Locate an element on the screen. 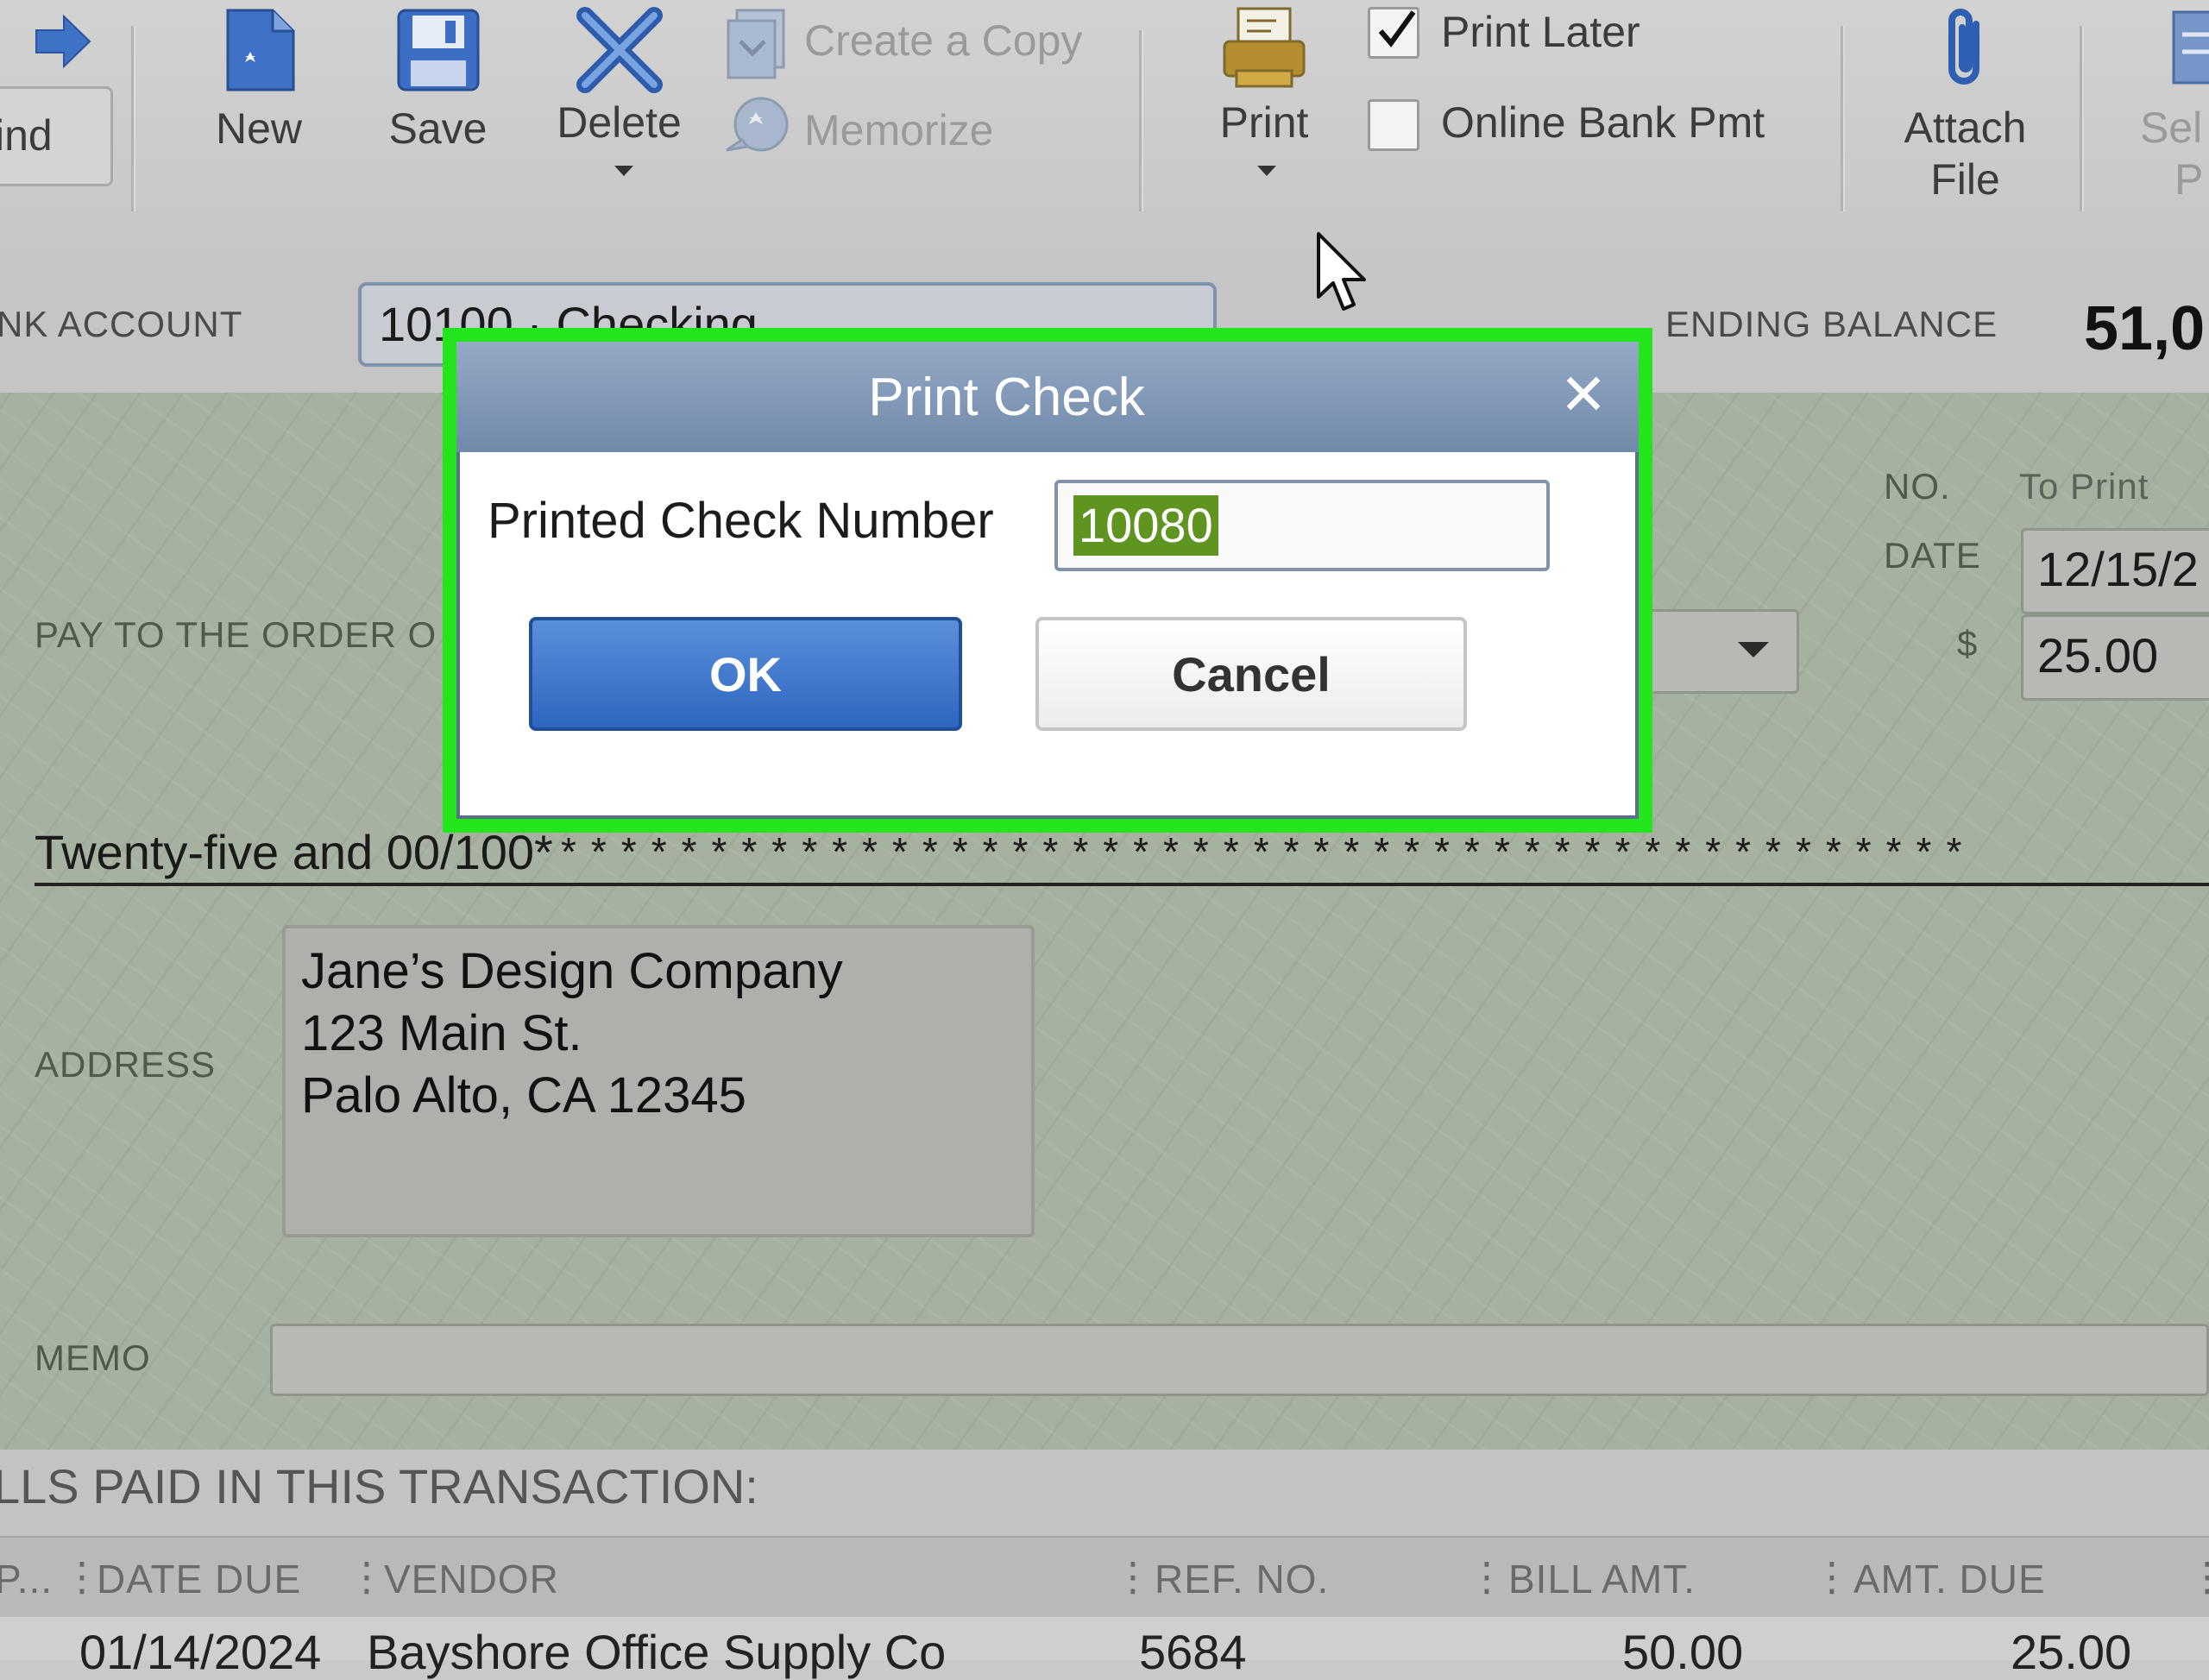 Image resolution: width=2209 pixels, height=1680 pixels. date-value: 12/15/2 is located at coordinates (2118, 569).